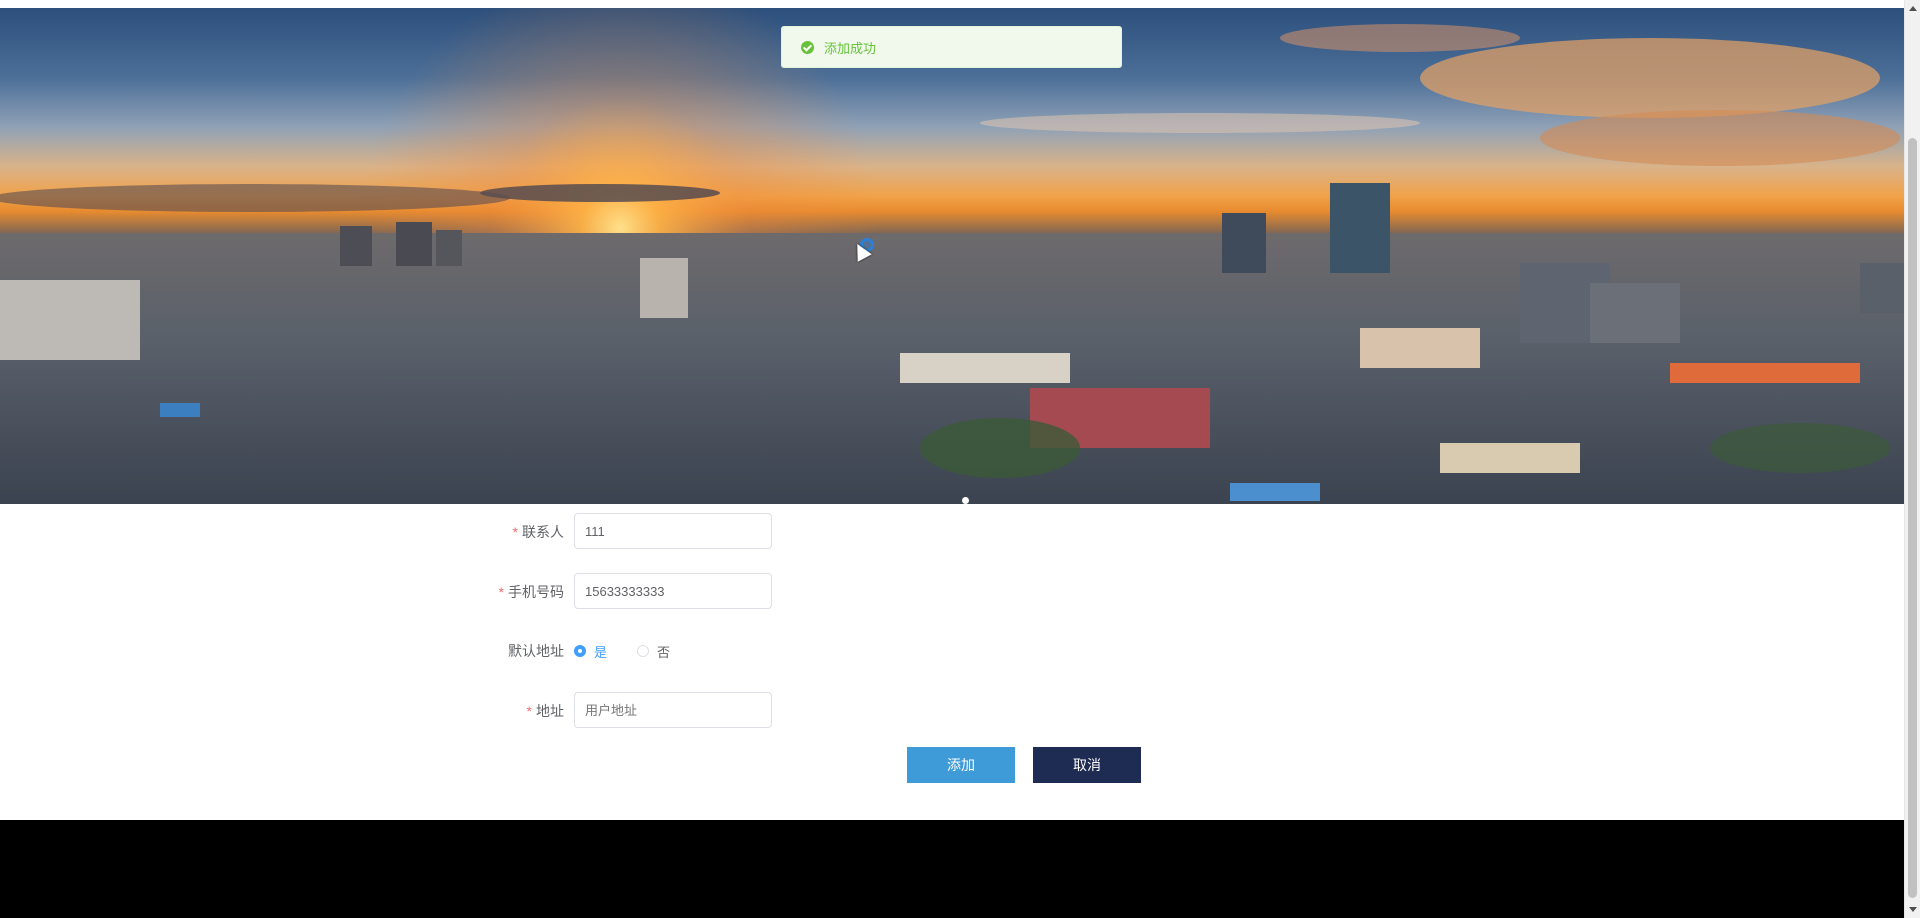 This screenshot has width=1920, height=918. Describe the element at coordinates (643, 651) in the screenshot. I see `radio-unchecked-icon` at that location.